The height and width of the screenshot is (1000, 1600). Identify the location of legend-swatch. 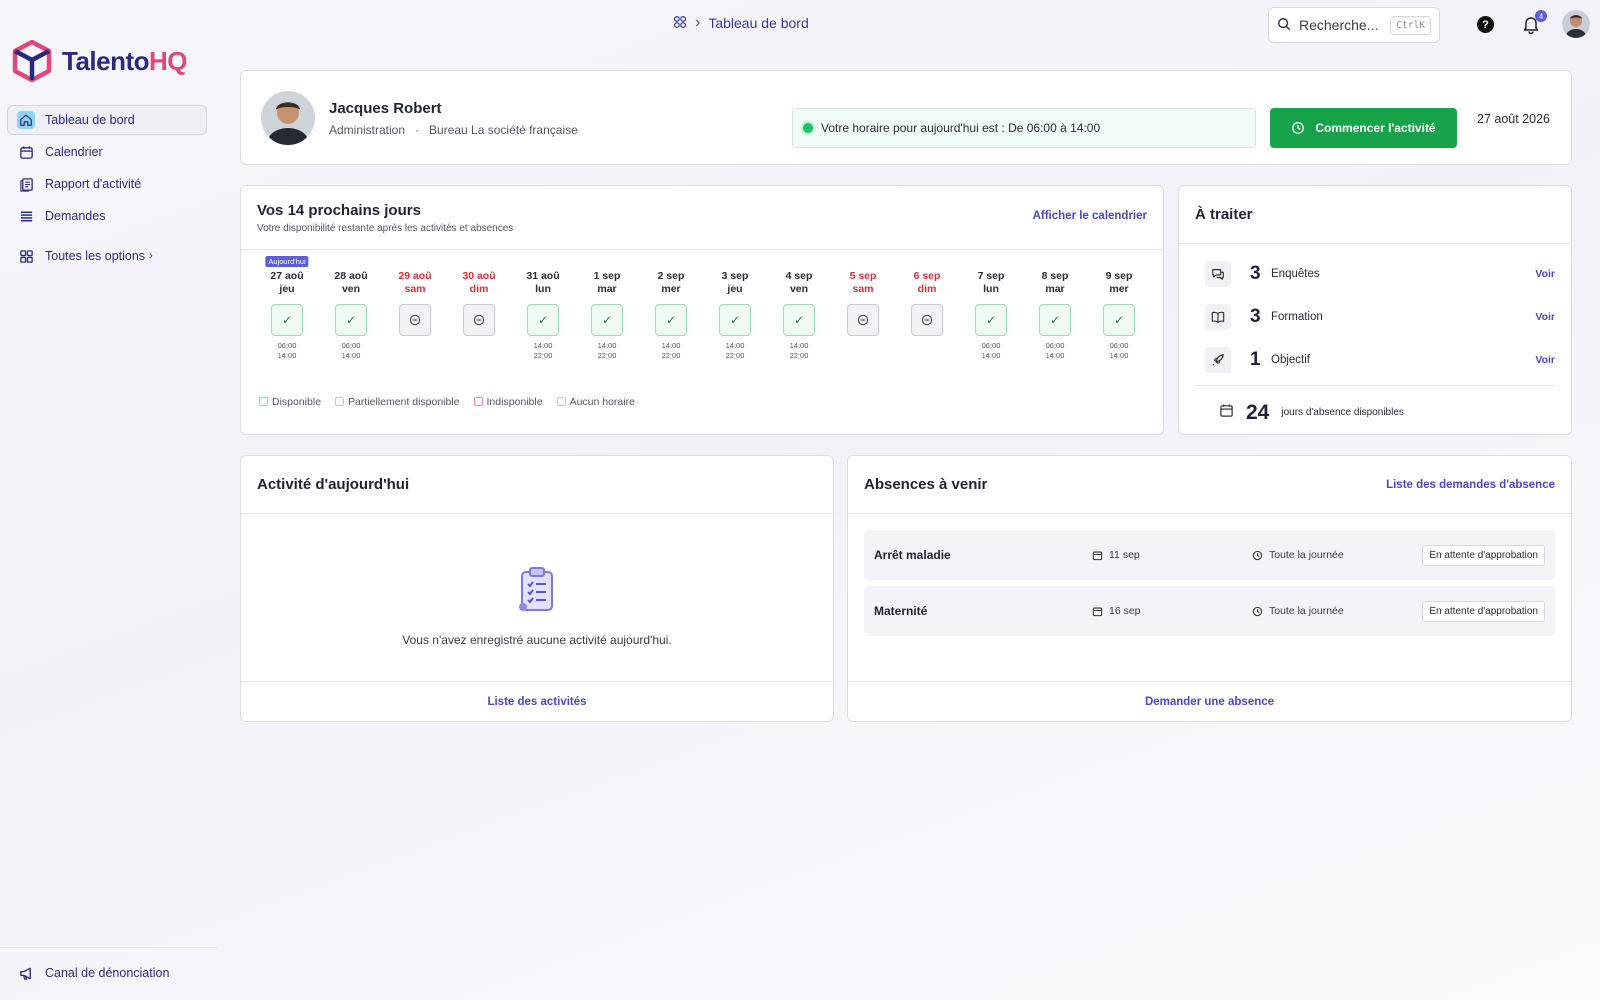
(340, 401).